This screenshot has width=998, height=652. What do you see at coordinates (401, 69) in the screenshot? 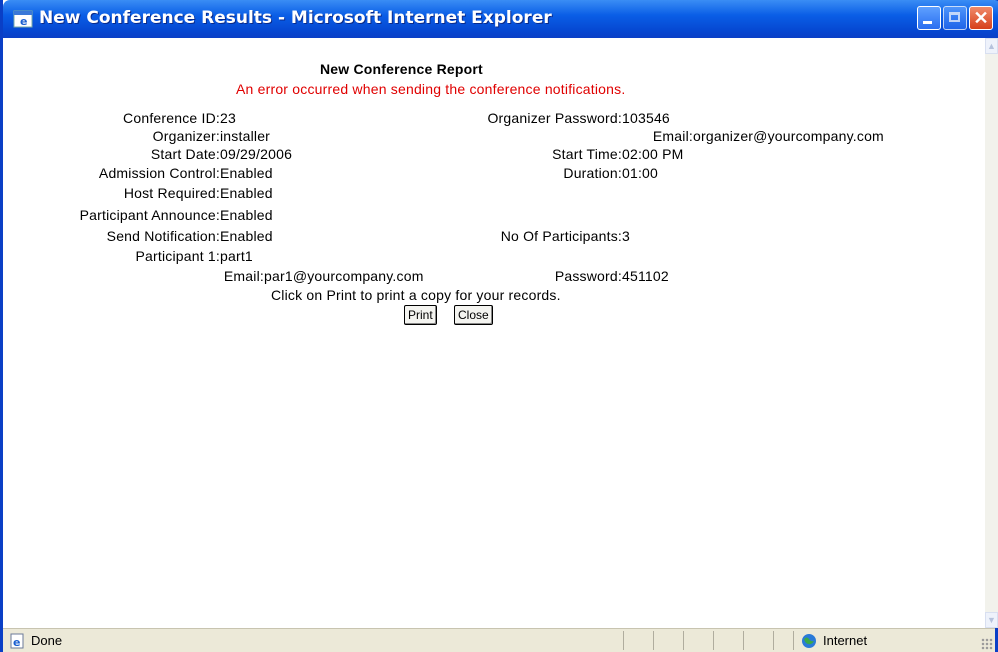
I see `report-heading: New Conference Report` at bounding box center [401, 69].